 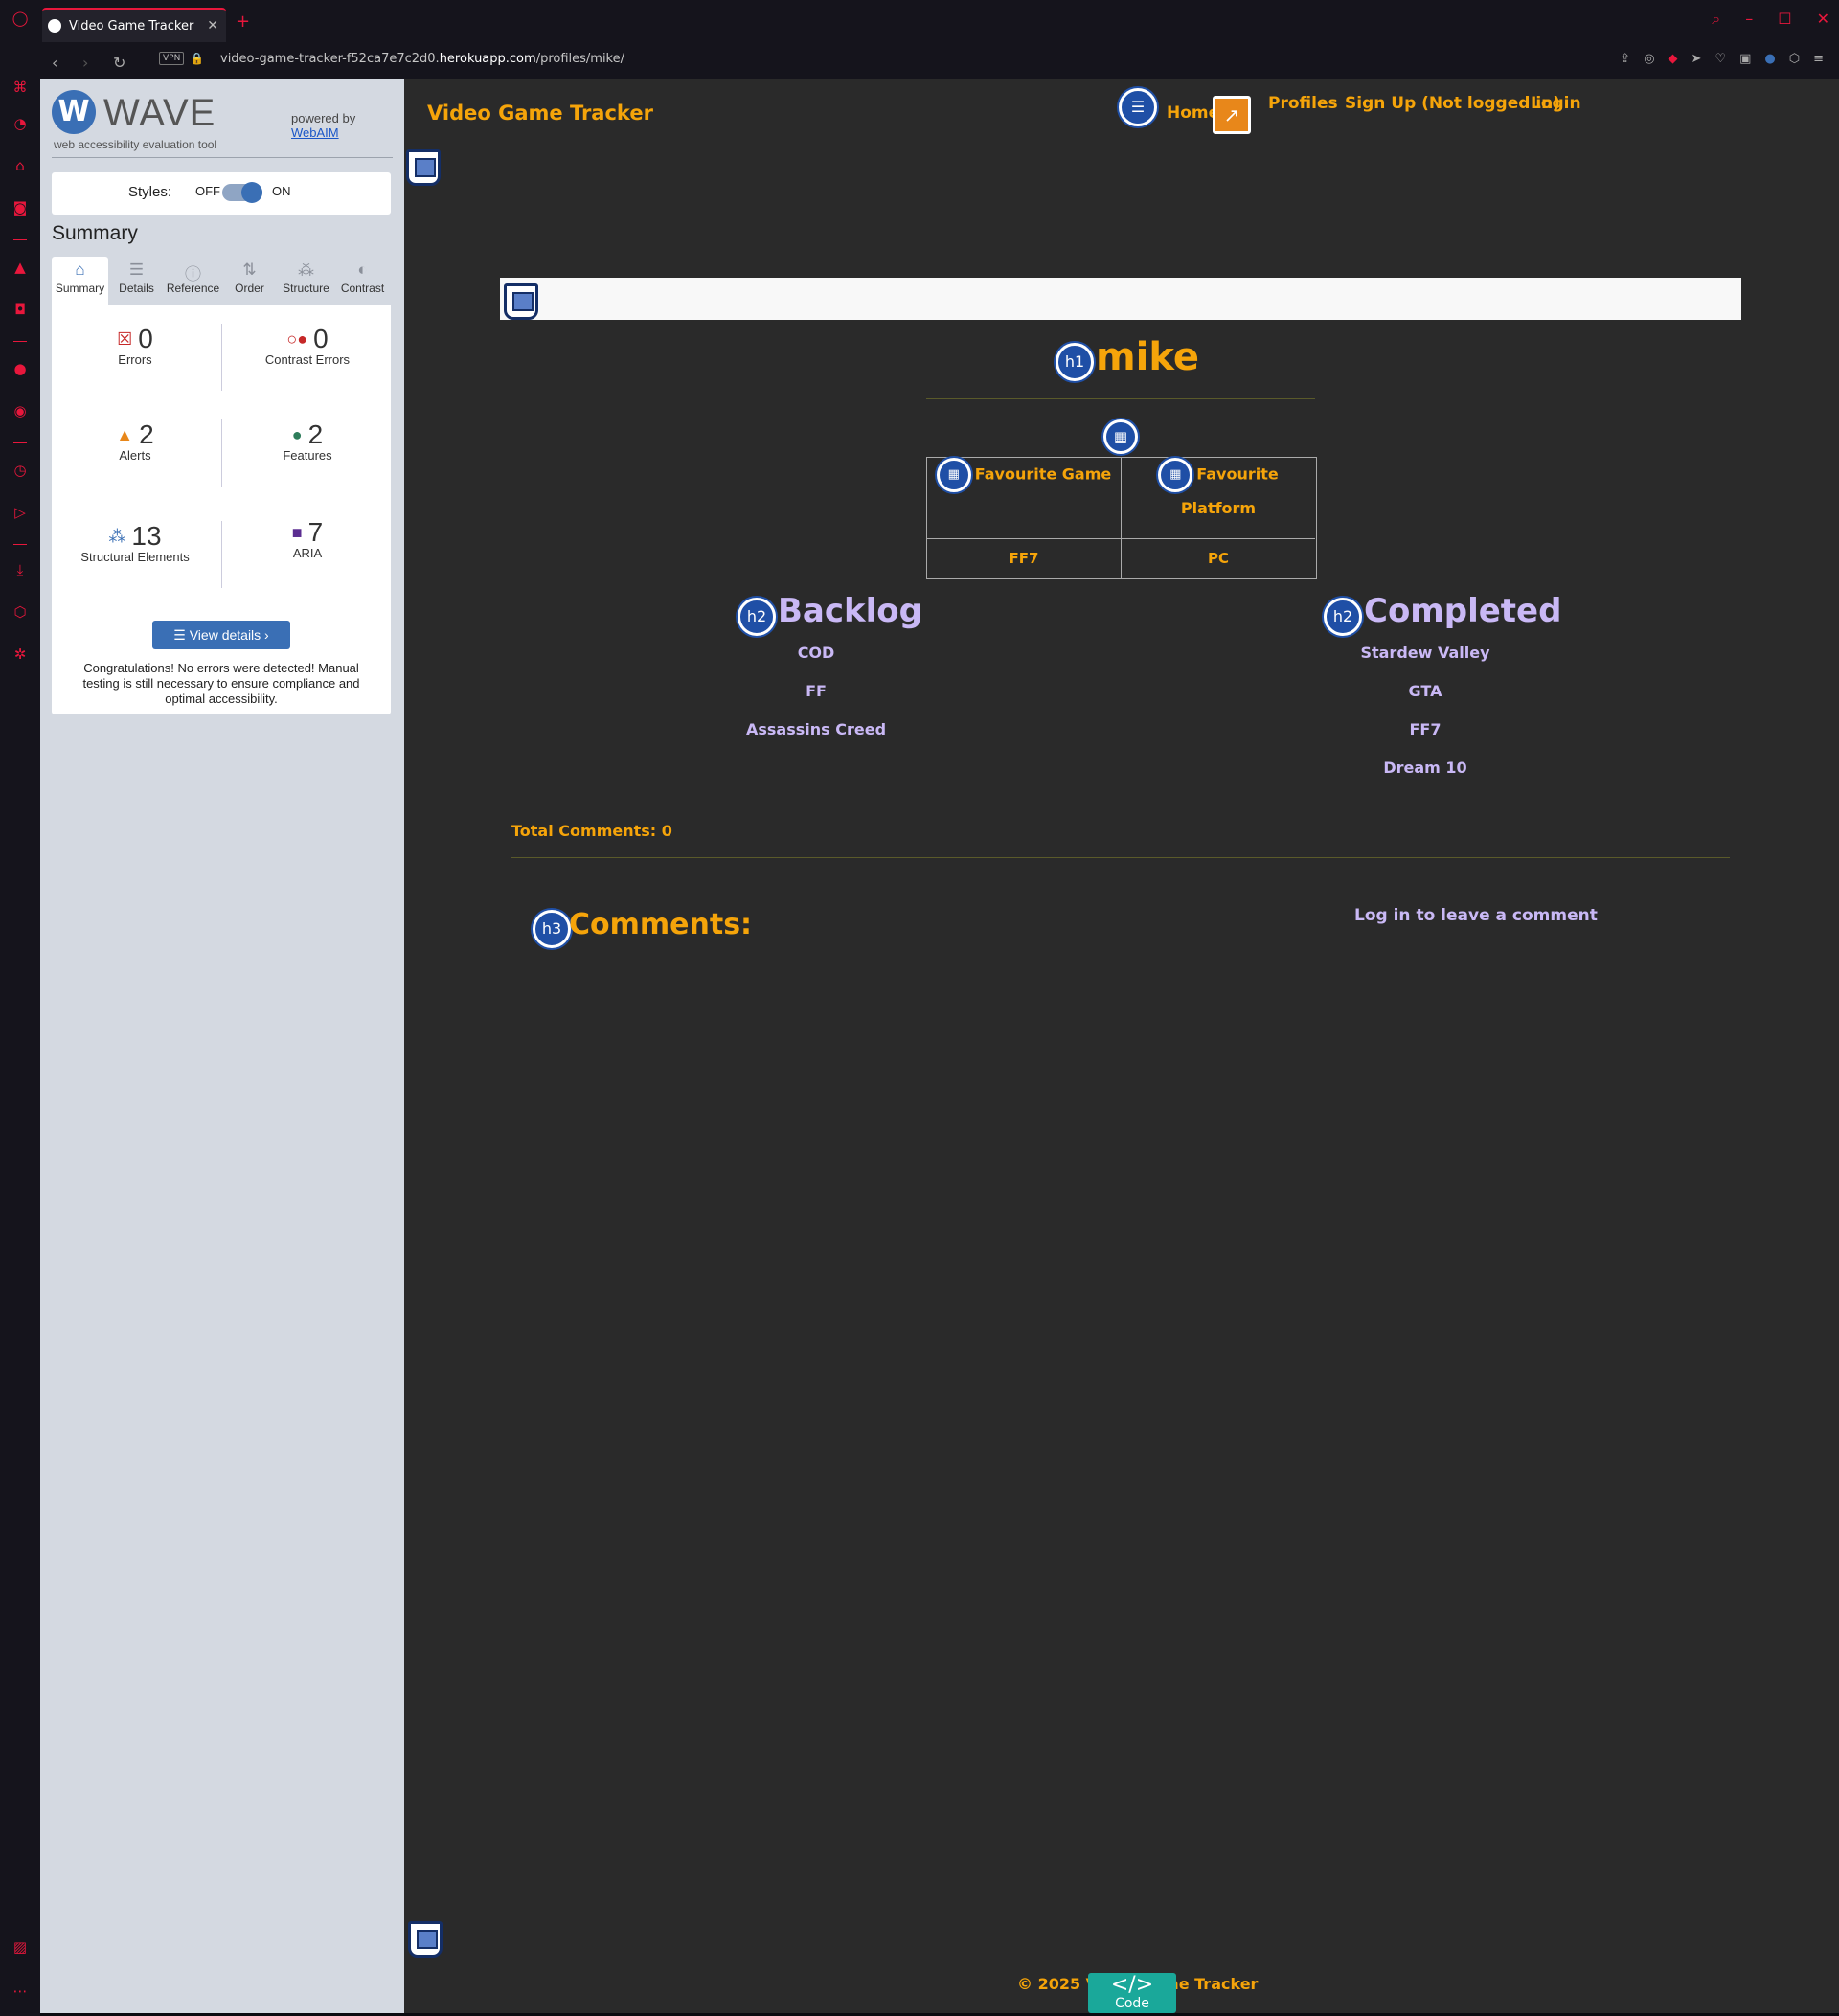 What do you see at coordinates (1476, 915) in the screenshot?
I see `login-to-comment-link: Log in to leave a comment` at bounding box center [1476, 915].